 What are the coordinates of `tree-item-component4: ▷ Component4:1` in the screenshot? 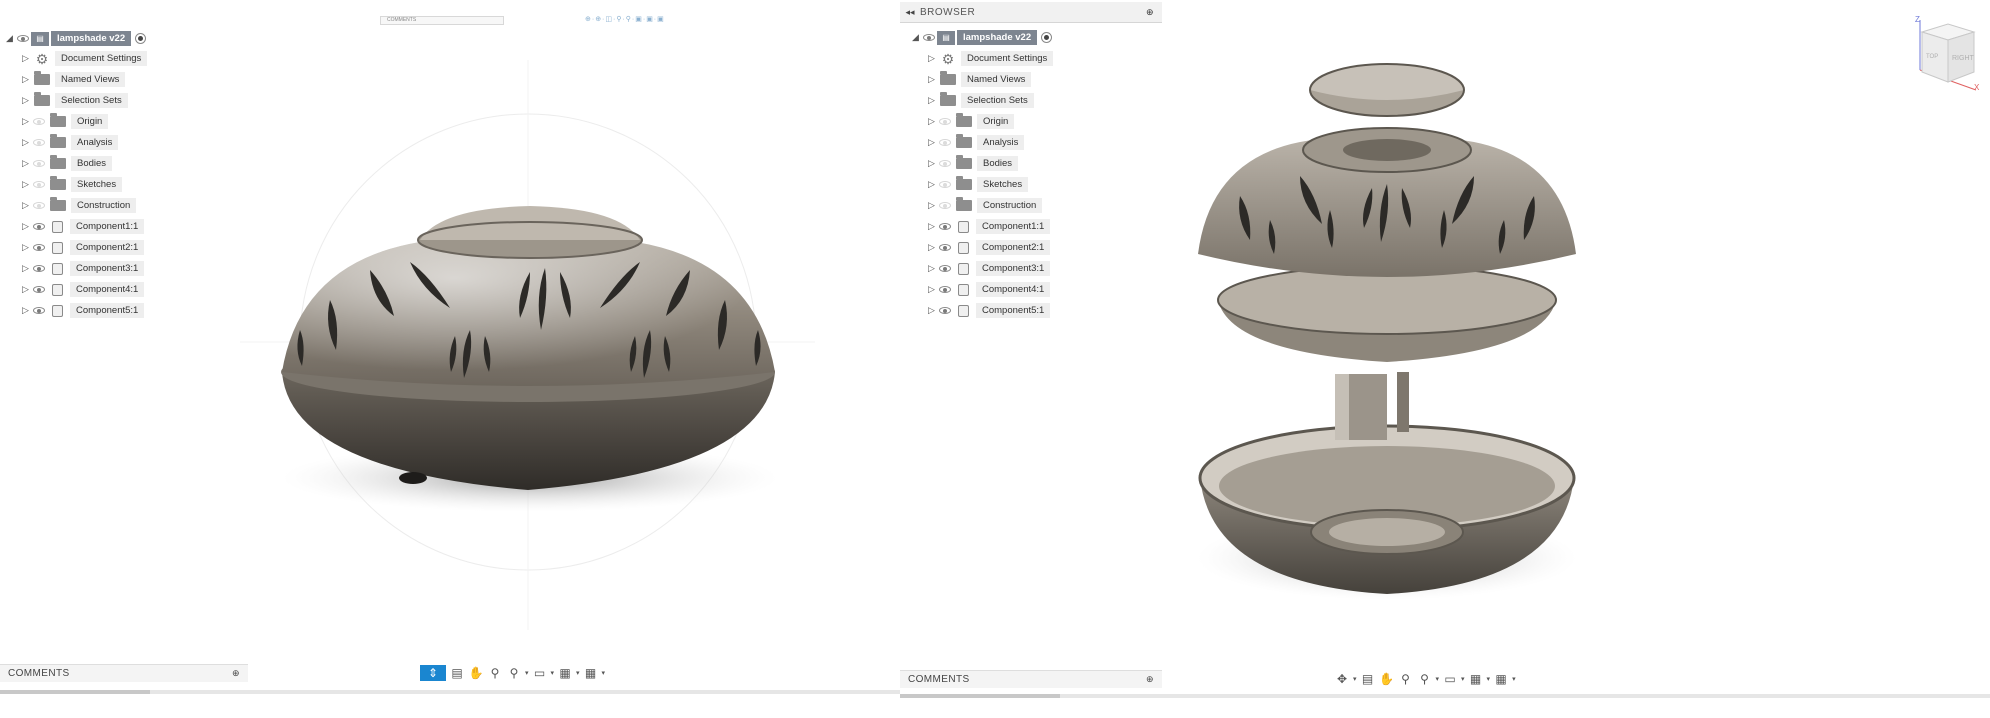 It's located at (988, 289).